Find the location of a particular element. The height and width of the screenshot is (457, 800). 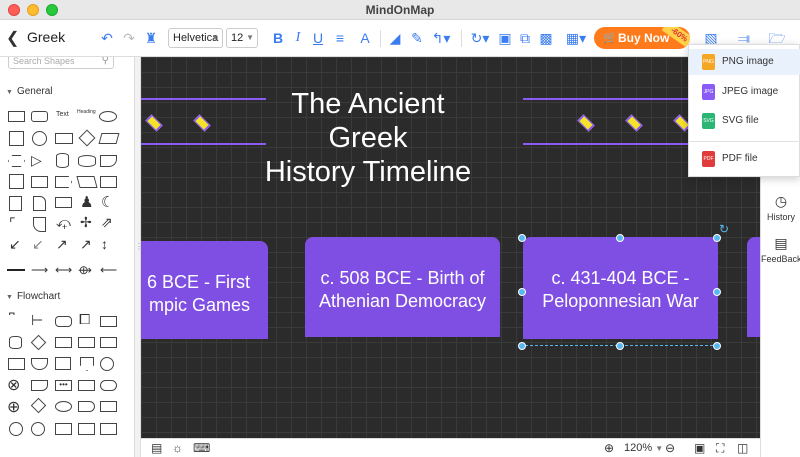

cloud-shape is located at coordinates (87, 161).